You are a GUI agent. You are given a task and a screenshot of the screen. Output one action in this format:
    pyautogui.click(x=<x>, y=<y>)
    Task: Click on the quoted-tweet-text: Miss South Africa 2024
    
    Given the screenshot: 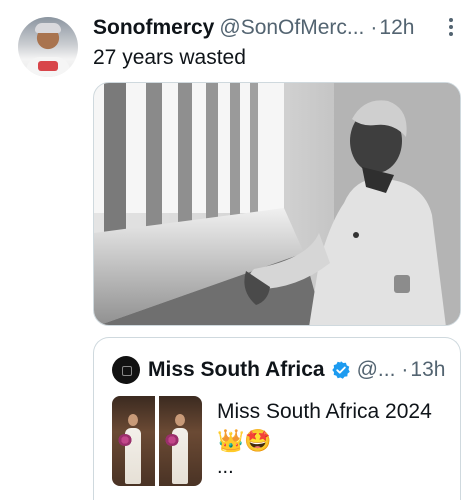 What is the action you would take?
    pyautogui.click(x=324, y=411)
    